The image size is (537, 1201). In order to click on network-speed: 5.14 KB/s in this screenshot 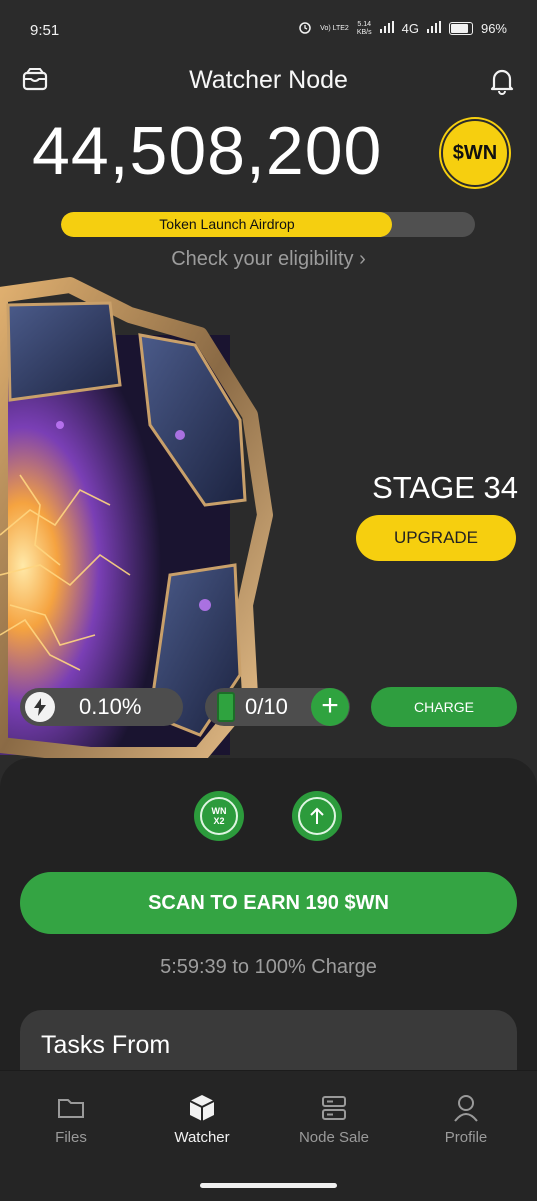, I will do `click(364, 29)`.